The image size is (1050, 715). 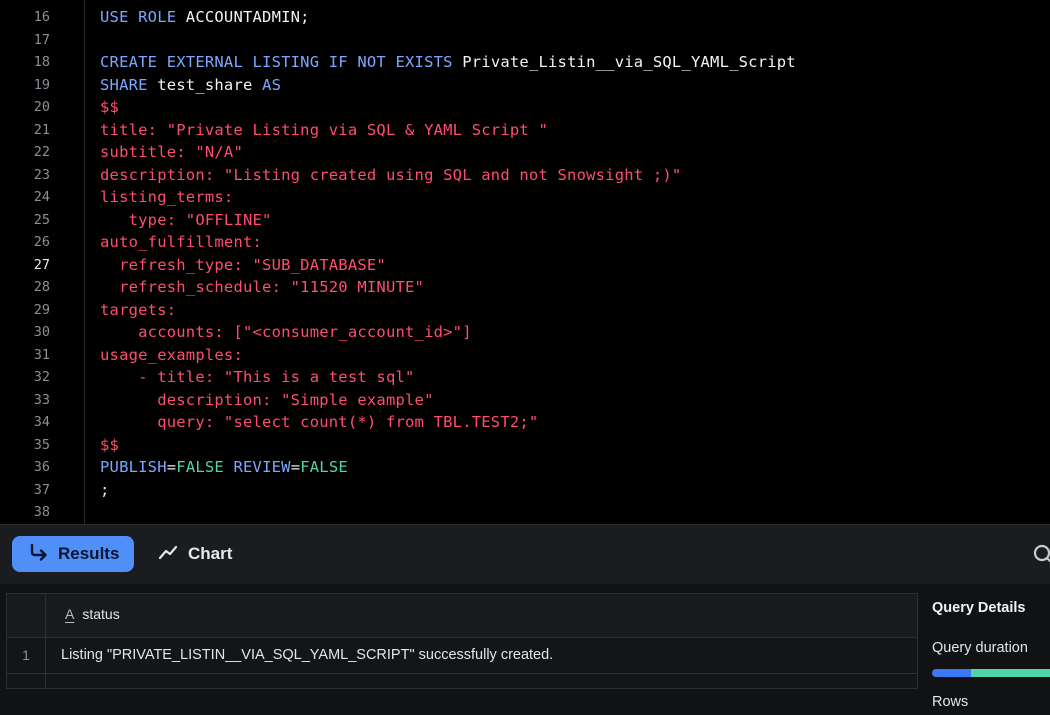 What do you see at coordinates (267, 400) in the screenshot?
I see `code-text: description: "Simple example"` at bounding box center [267, 400].